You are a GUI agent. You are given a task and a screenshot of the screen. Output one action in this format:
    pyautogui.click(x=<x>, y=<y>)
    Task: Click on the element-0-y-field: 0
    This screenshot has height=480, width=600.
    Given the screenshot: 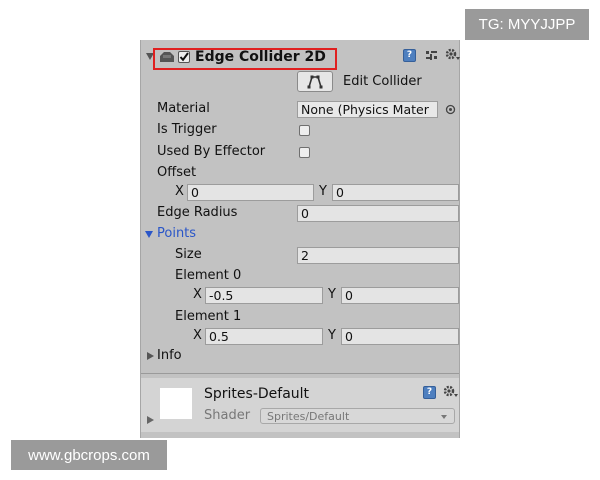 What is the action you would take?
    pyautogui.click(x=400, y=295)
    